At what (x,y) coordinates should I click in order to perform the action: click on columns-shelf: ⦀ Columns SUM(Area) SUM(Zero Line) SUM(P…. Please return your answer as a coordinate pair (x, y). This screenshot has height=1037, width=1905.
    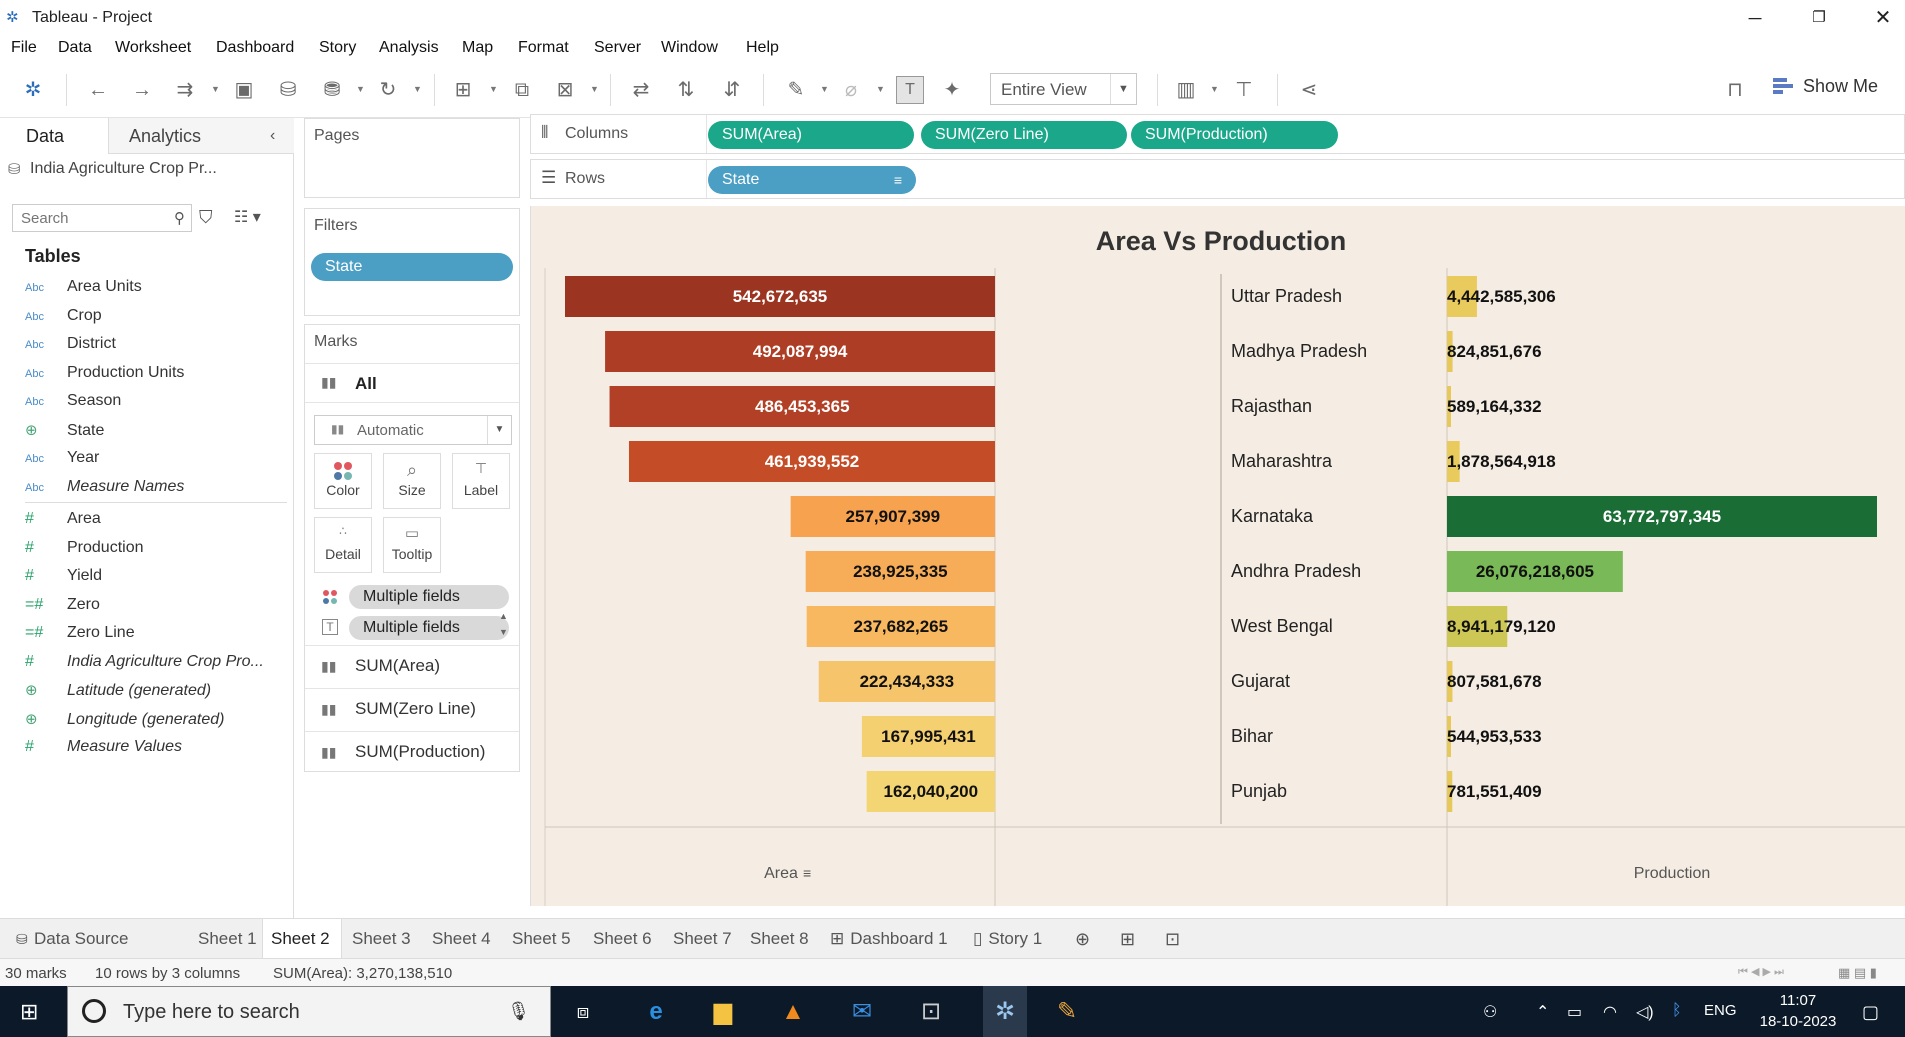
    Looking at the image, I should click on (1217, 134).